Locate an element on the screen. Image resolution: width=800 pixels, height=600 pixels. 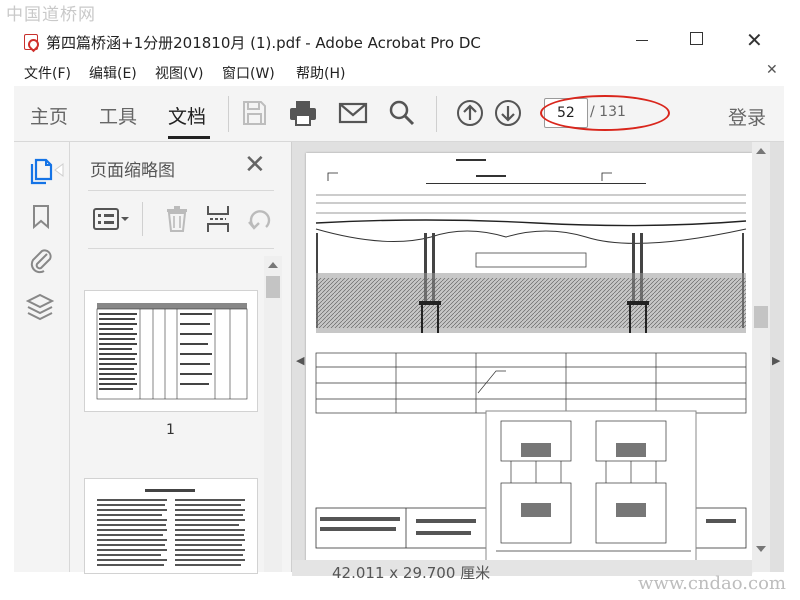
active-tab-indicator is located at coordinates (189, 137).